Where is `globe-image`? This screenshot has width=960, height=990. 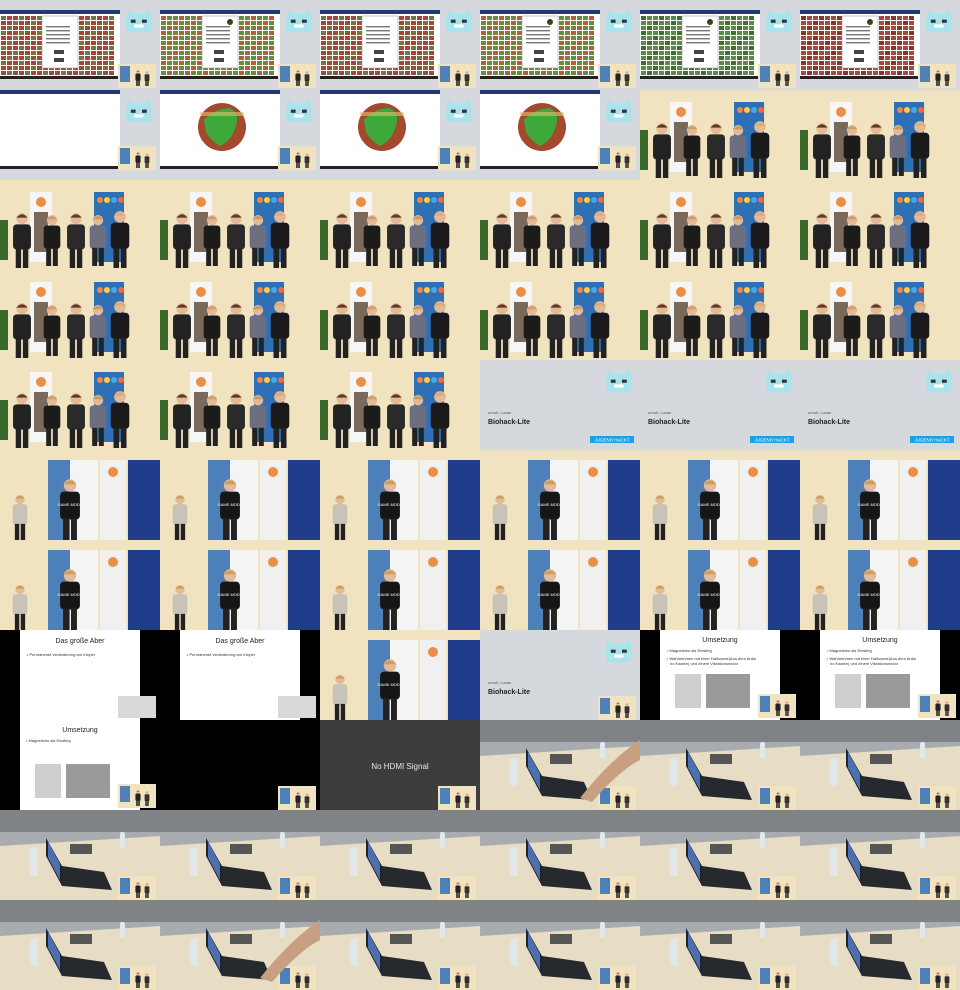
globe-image is located at coordinates (222, 127).